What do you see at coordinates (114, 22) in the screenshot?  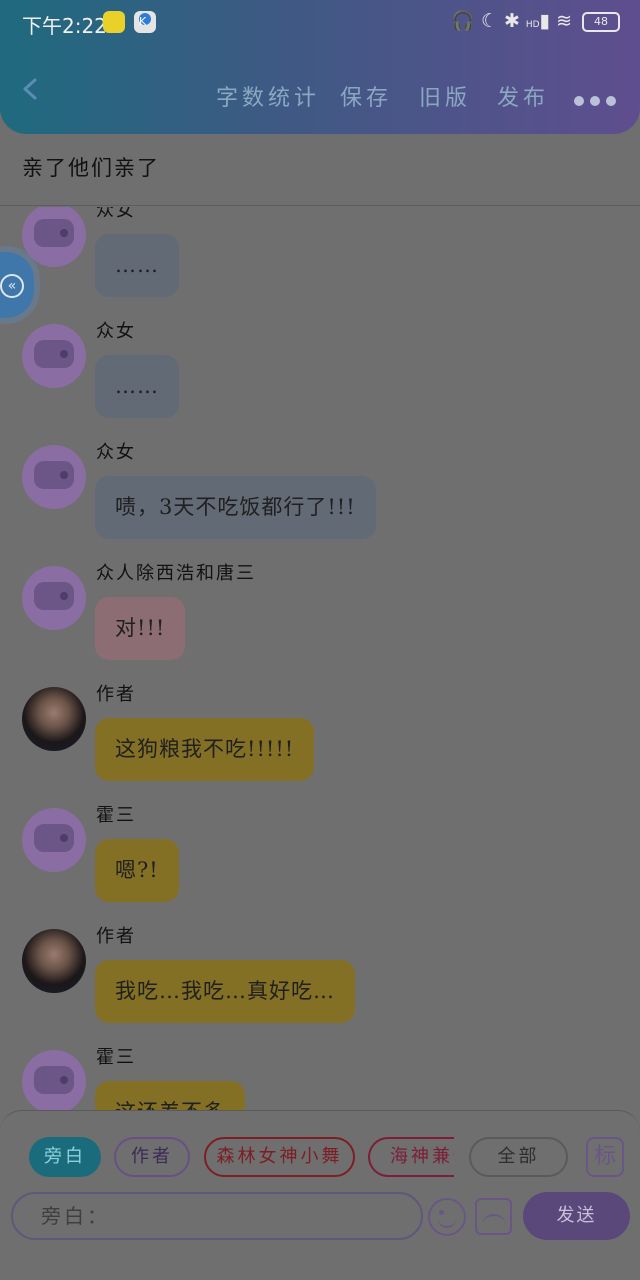 I see `music-app-icon` at bounding box center [114, 22].